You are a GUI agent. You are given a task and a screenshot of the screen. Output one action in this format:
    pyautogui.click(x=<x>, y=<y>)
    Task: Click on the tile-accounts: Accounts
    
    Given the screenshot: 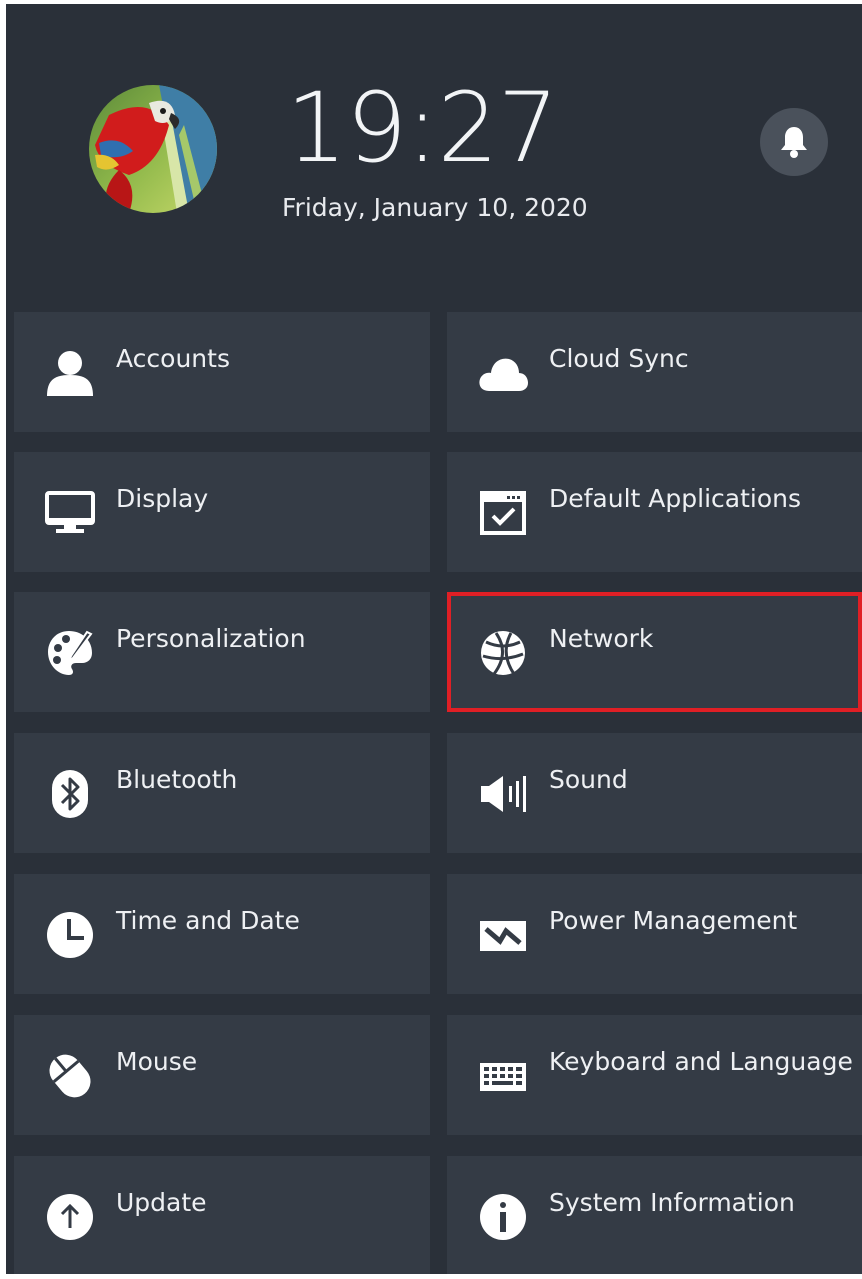 What is the action you would take?
    pyautogui.click(x=222, y=372)
    